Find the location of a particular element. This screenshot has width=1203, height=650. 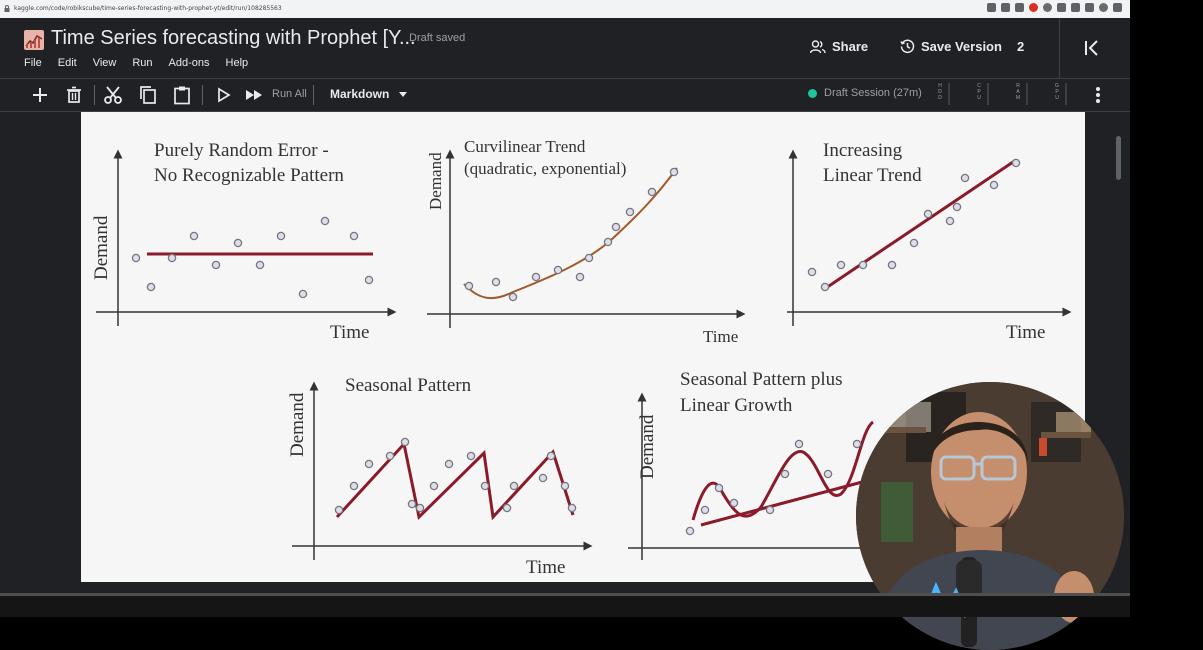

session-label: Draft Session (27m) is located at coordinates (873, 93).